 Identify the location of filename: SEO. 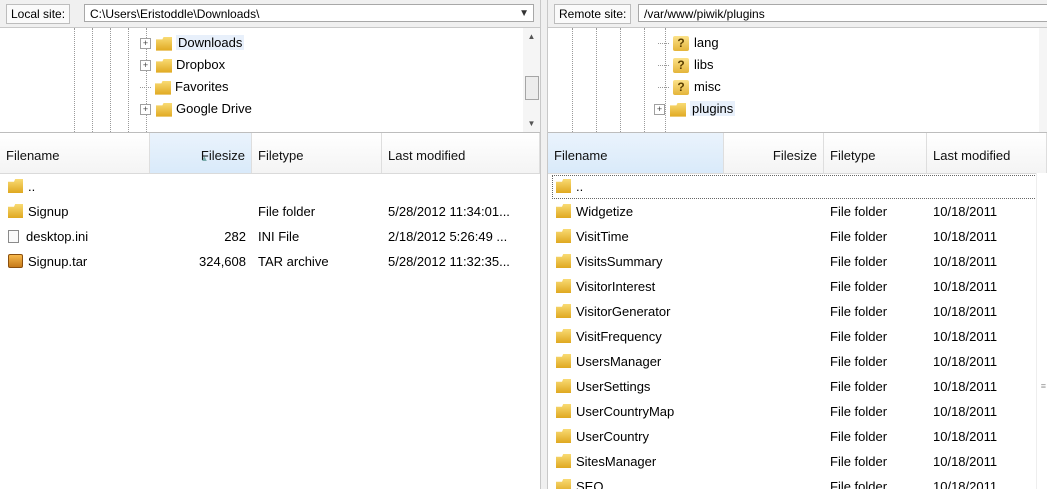
(590, 484).